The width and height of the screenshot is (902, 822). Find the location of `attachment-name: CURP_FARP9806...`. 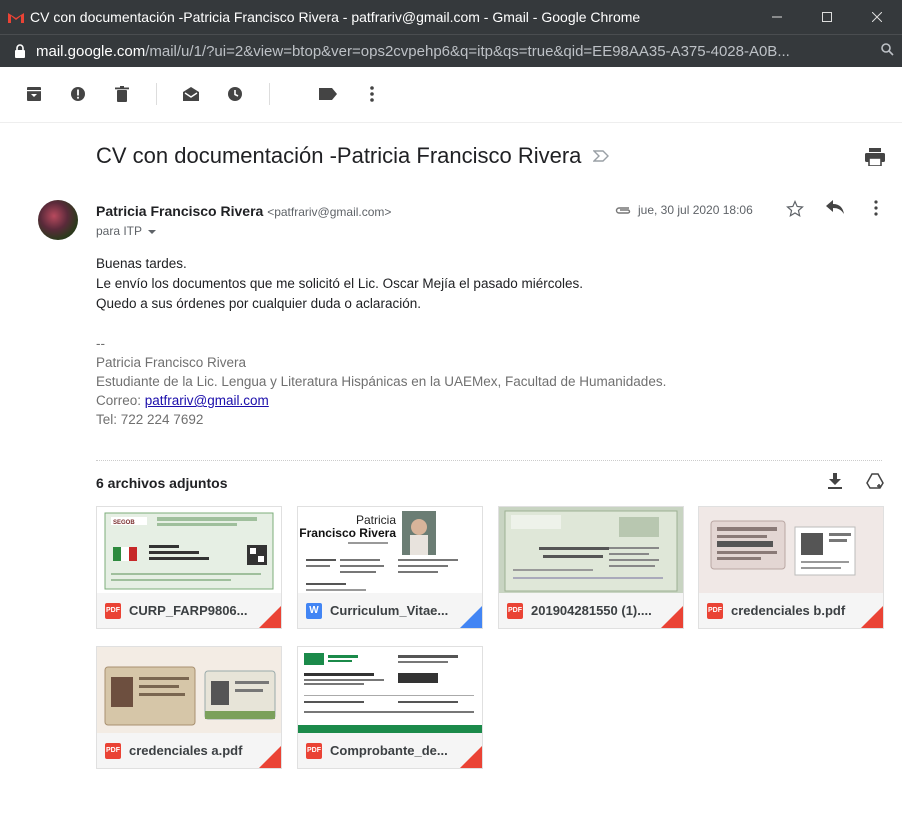

attachment-name: CURP_FARP9806... is located at coordinates (188, 610).